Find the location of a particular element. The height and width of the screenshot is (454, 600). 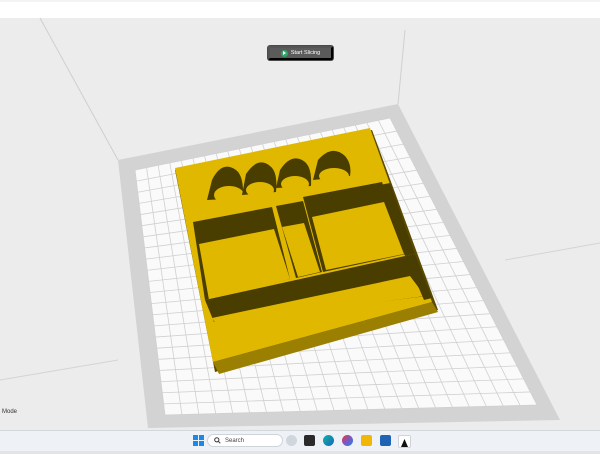

title-bar-accent is located at coordinates (300, 1).